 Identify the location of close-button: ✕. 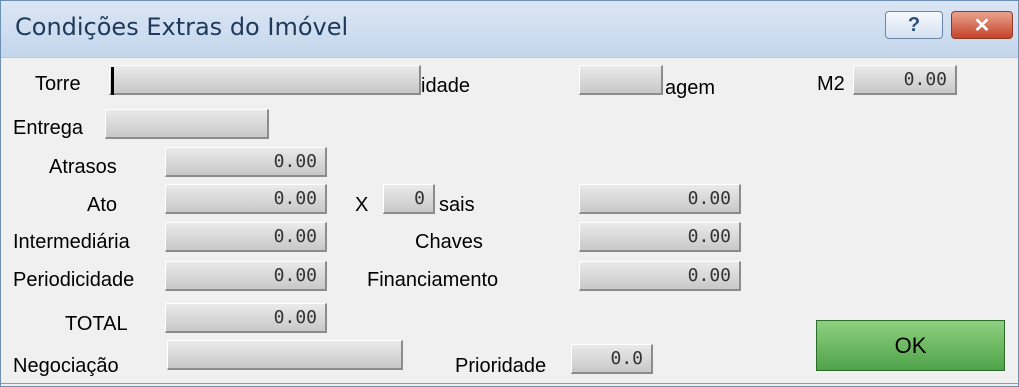
(982, 25).